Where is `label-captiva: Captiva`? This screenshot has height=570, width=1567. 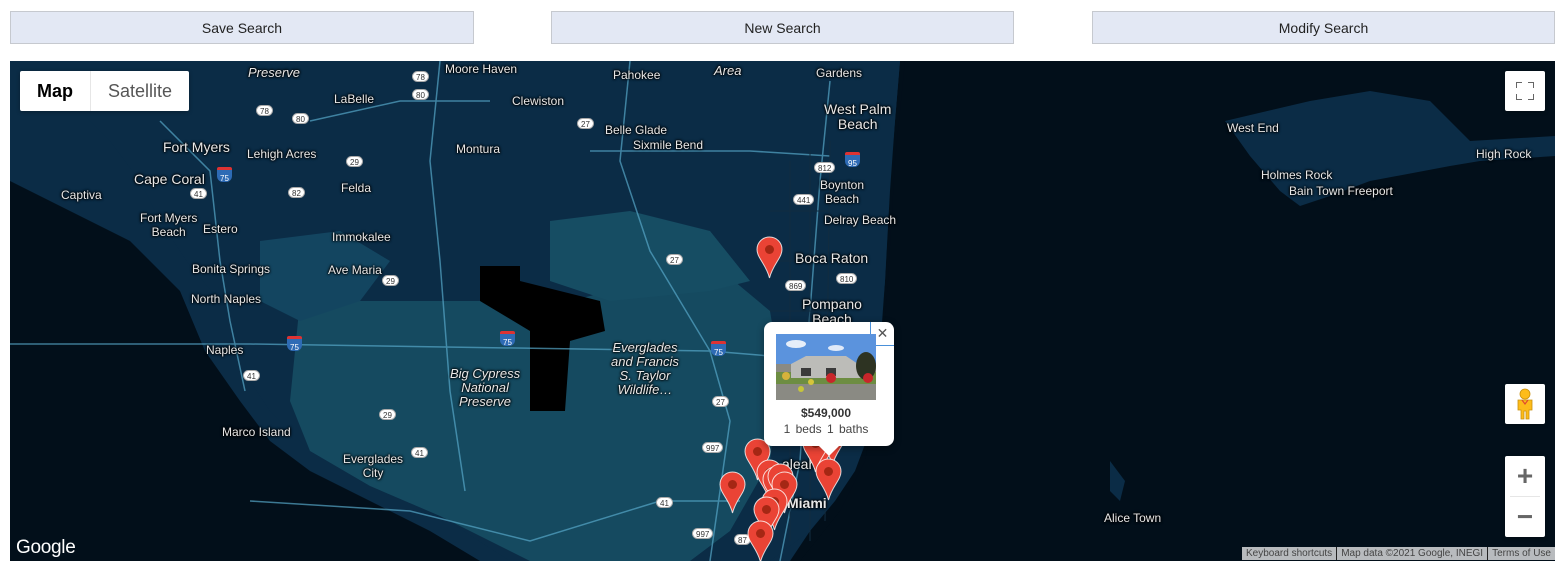 label-captiva: Captiva is located at coordinates (81, 195).